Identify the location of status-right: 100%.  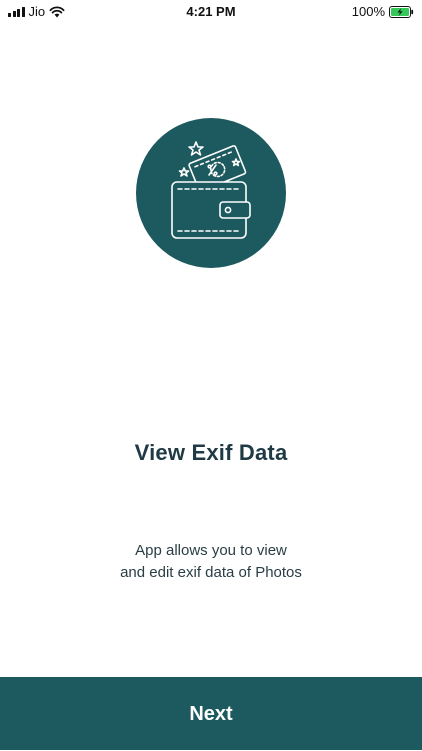
(383, 11).